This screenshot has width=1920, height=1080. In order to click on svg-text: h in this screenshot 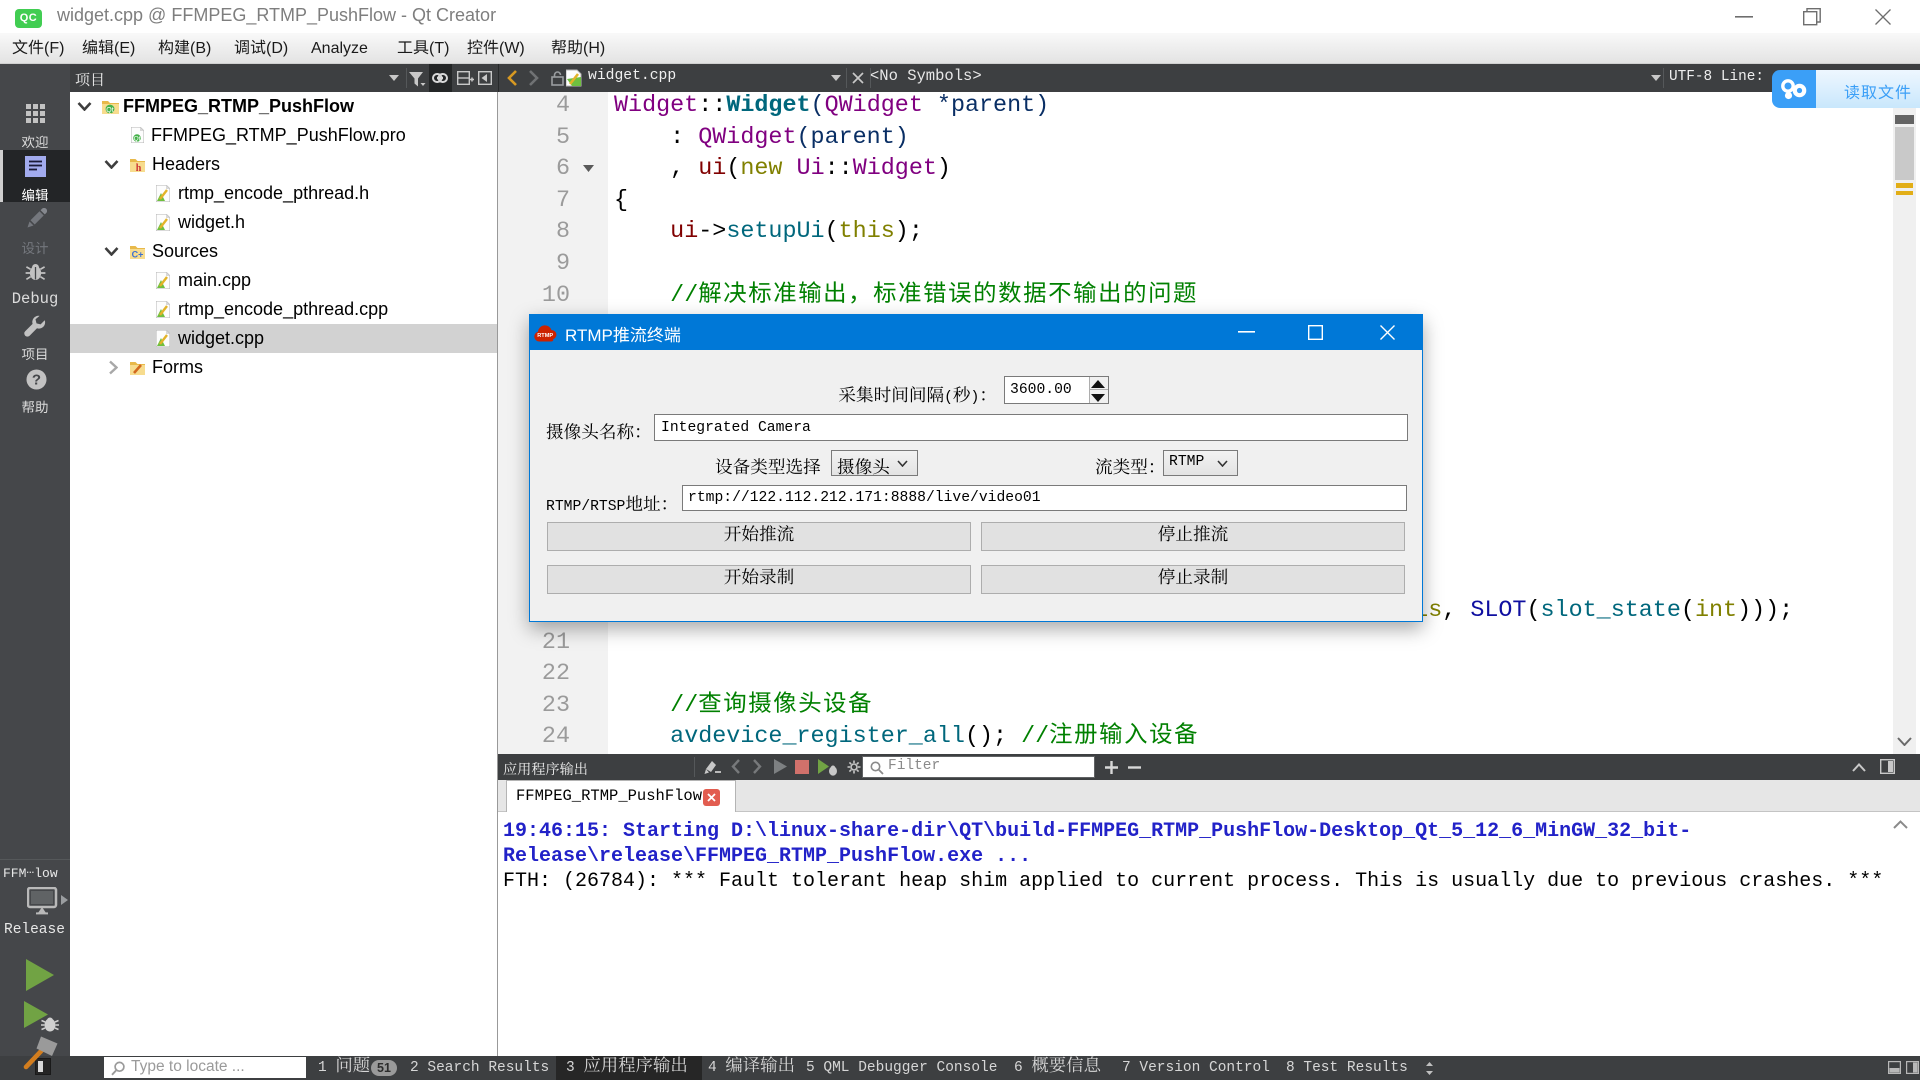, I will do `click(139, 167)`.